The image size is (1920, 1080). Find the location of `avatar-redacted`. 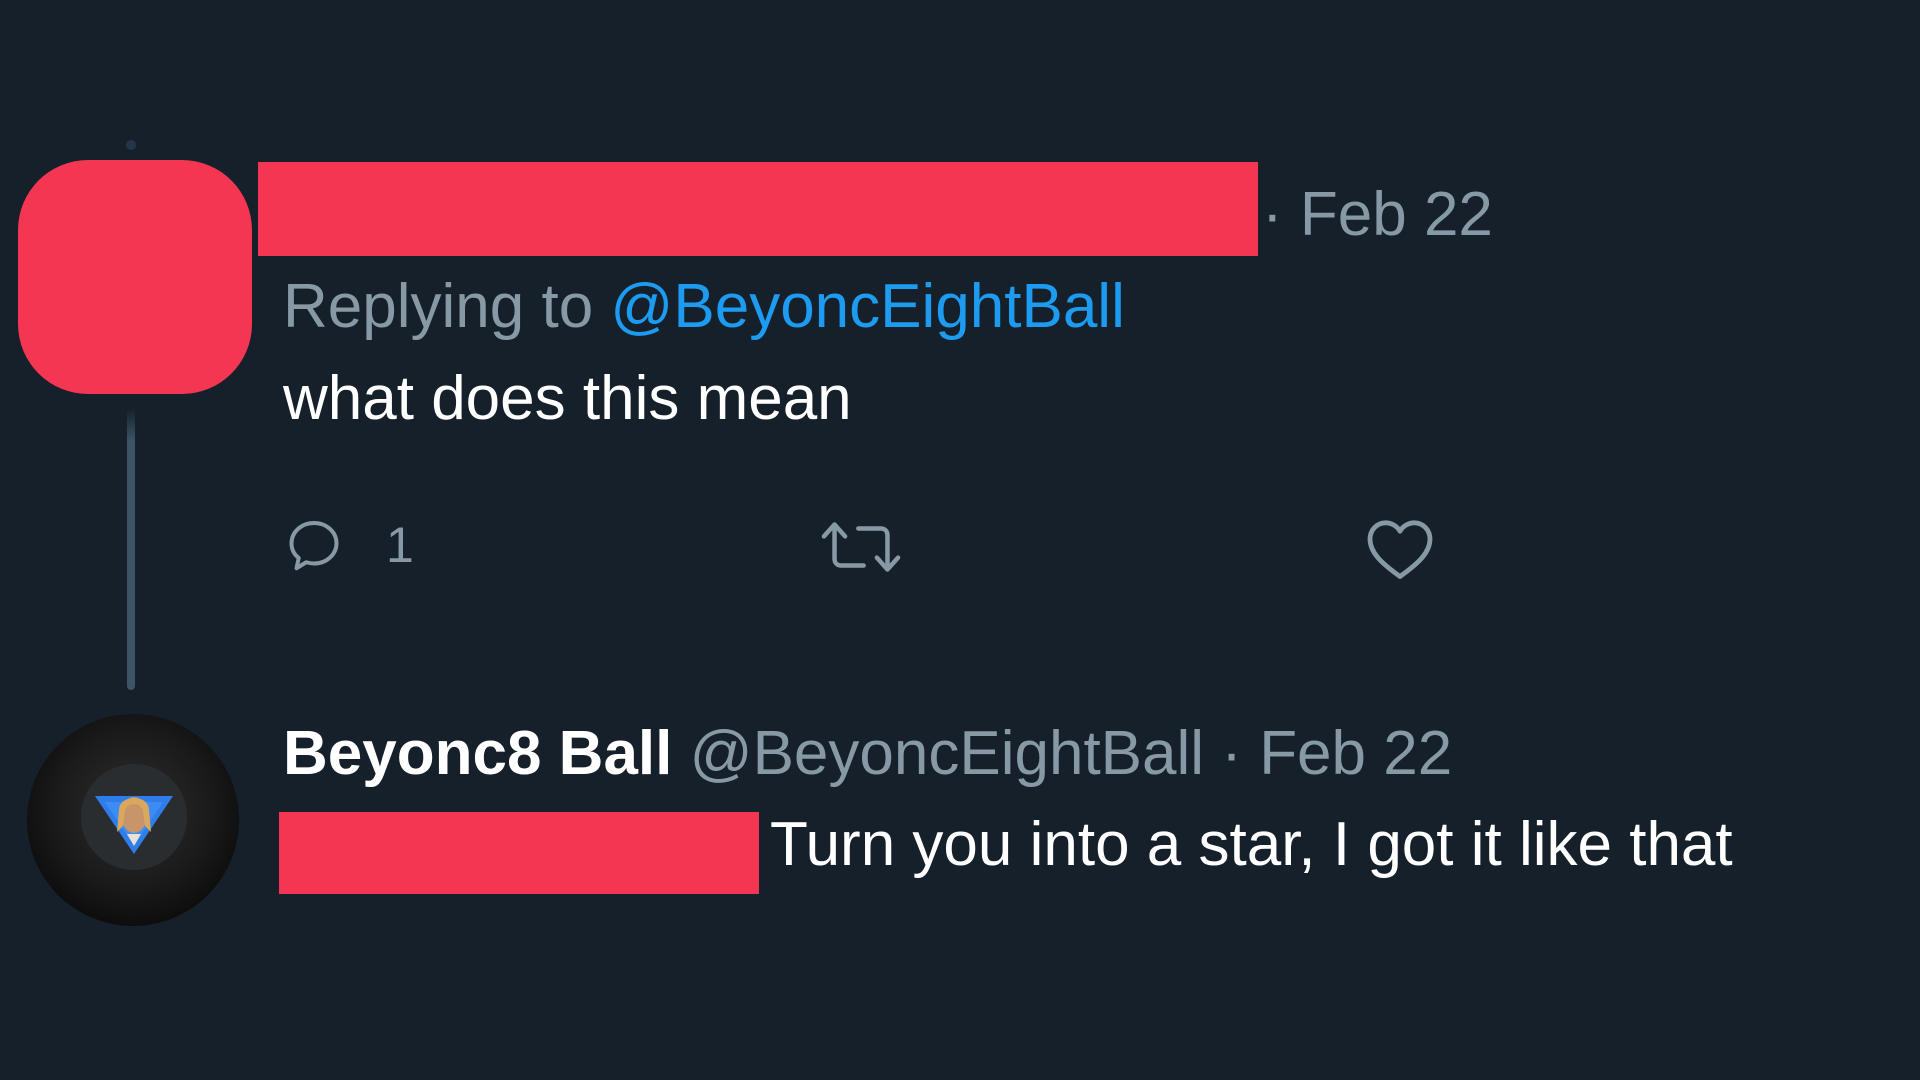

avatar-redacted is located at coordinates (135, 277).